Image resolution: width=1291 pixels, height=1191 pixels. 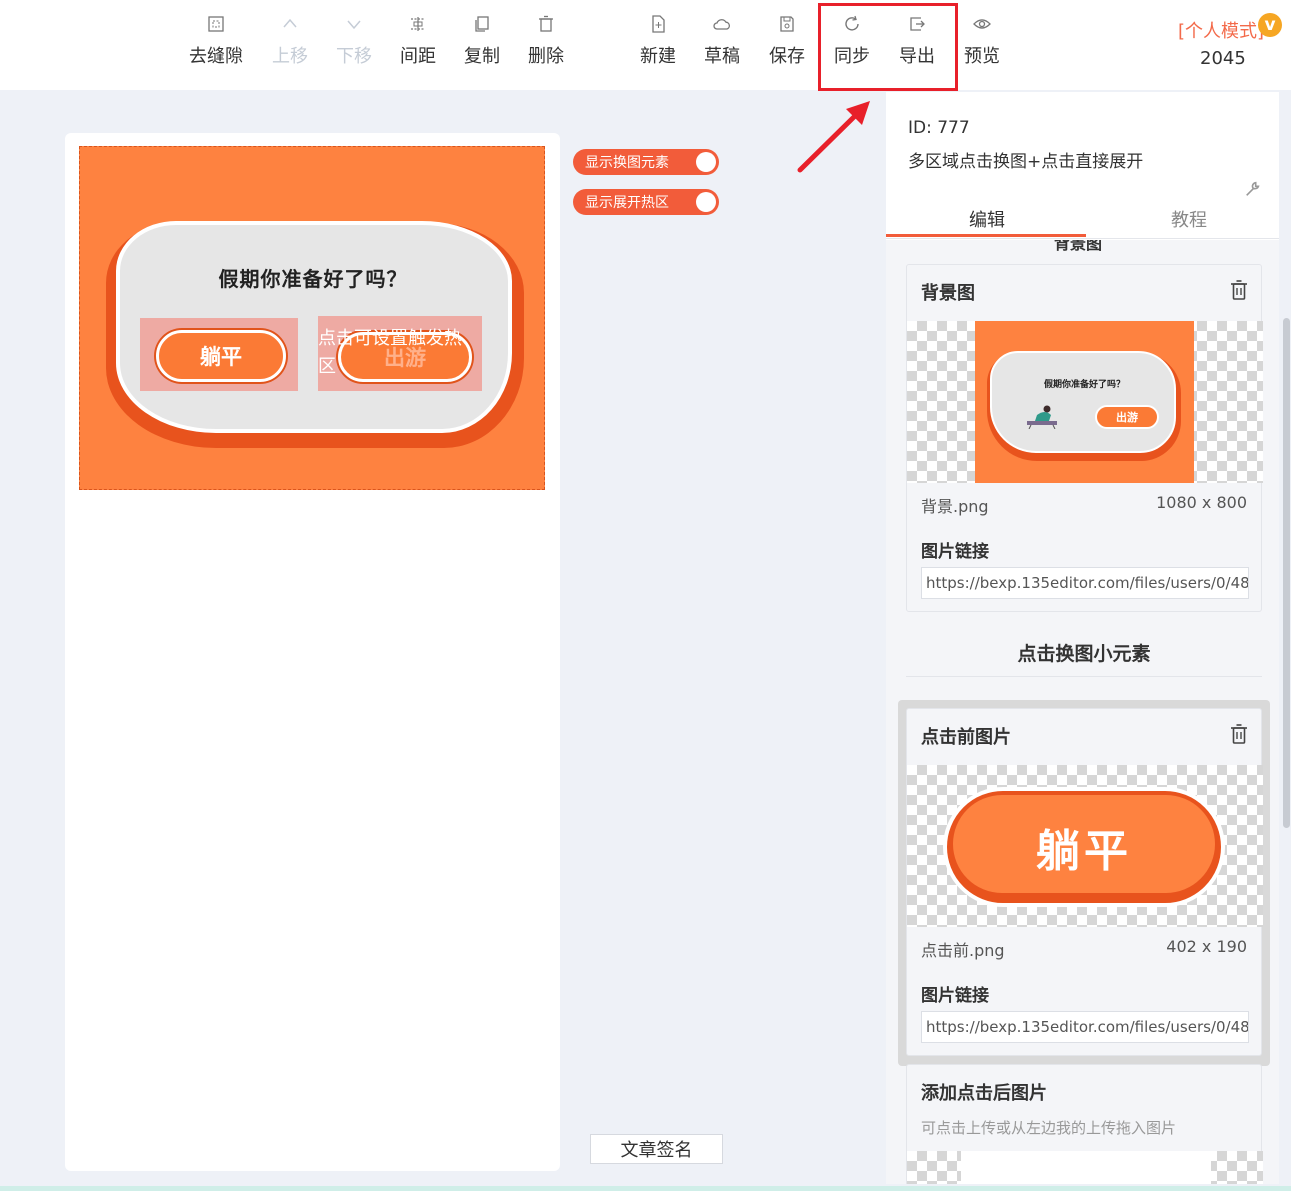 I want to click on file-name: 点击前.png, so click(x=963, y=950).